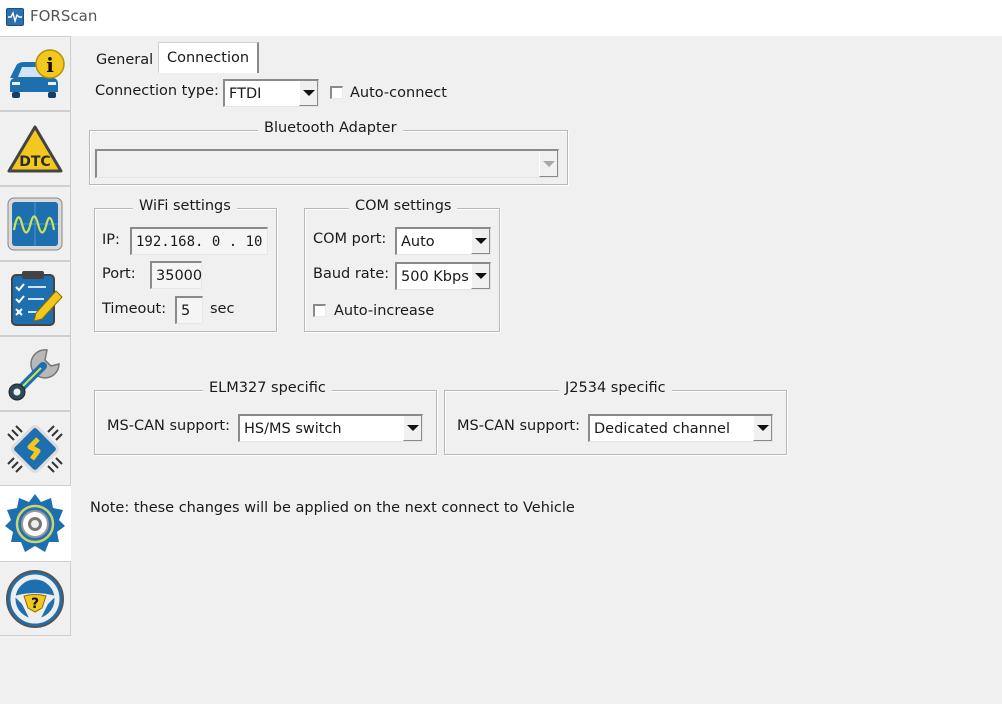 This screenshot has width=1002, height=704. I want to click on connection-type-select: FTDI, so click(271, 93).